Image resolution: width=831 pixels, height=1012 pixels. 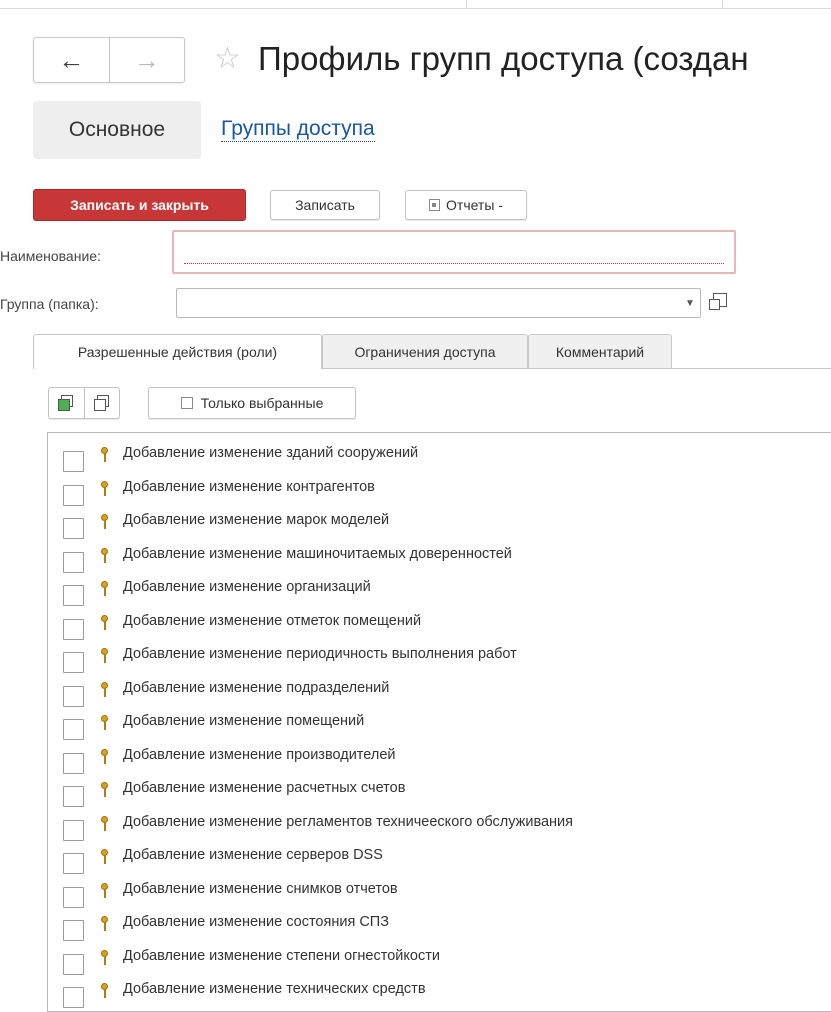 What do you see at coordinates (49, 304) in the screenshot?
I see `group-label: Группа (папка):` at bounding box center [49, 304].